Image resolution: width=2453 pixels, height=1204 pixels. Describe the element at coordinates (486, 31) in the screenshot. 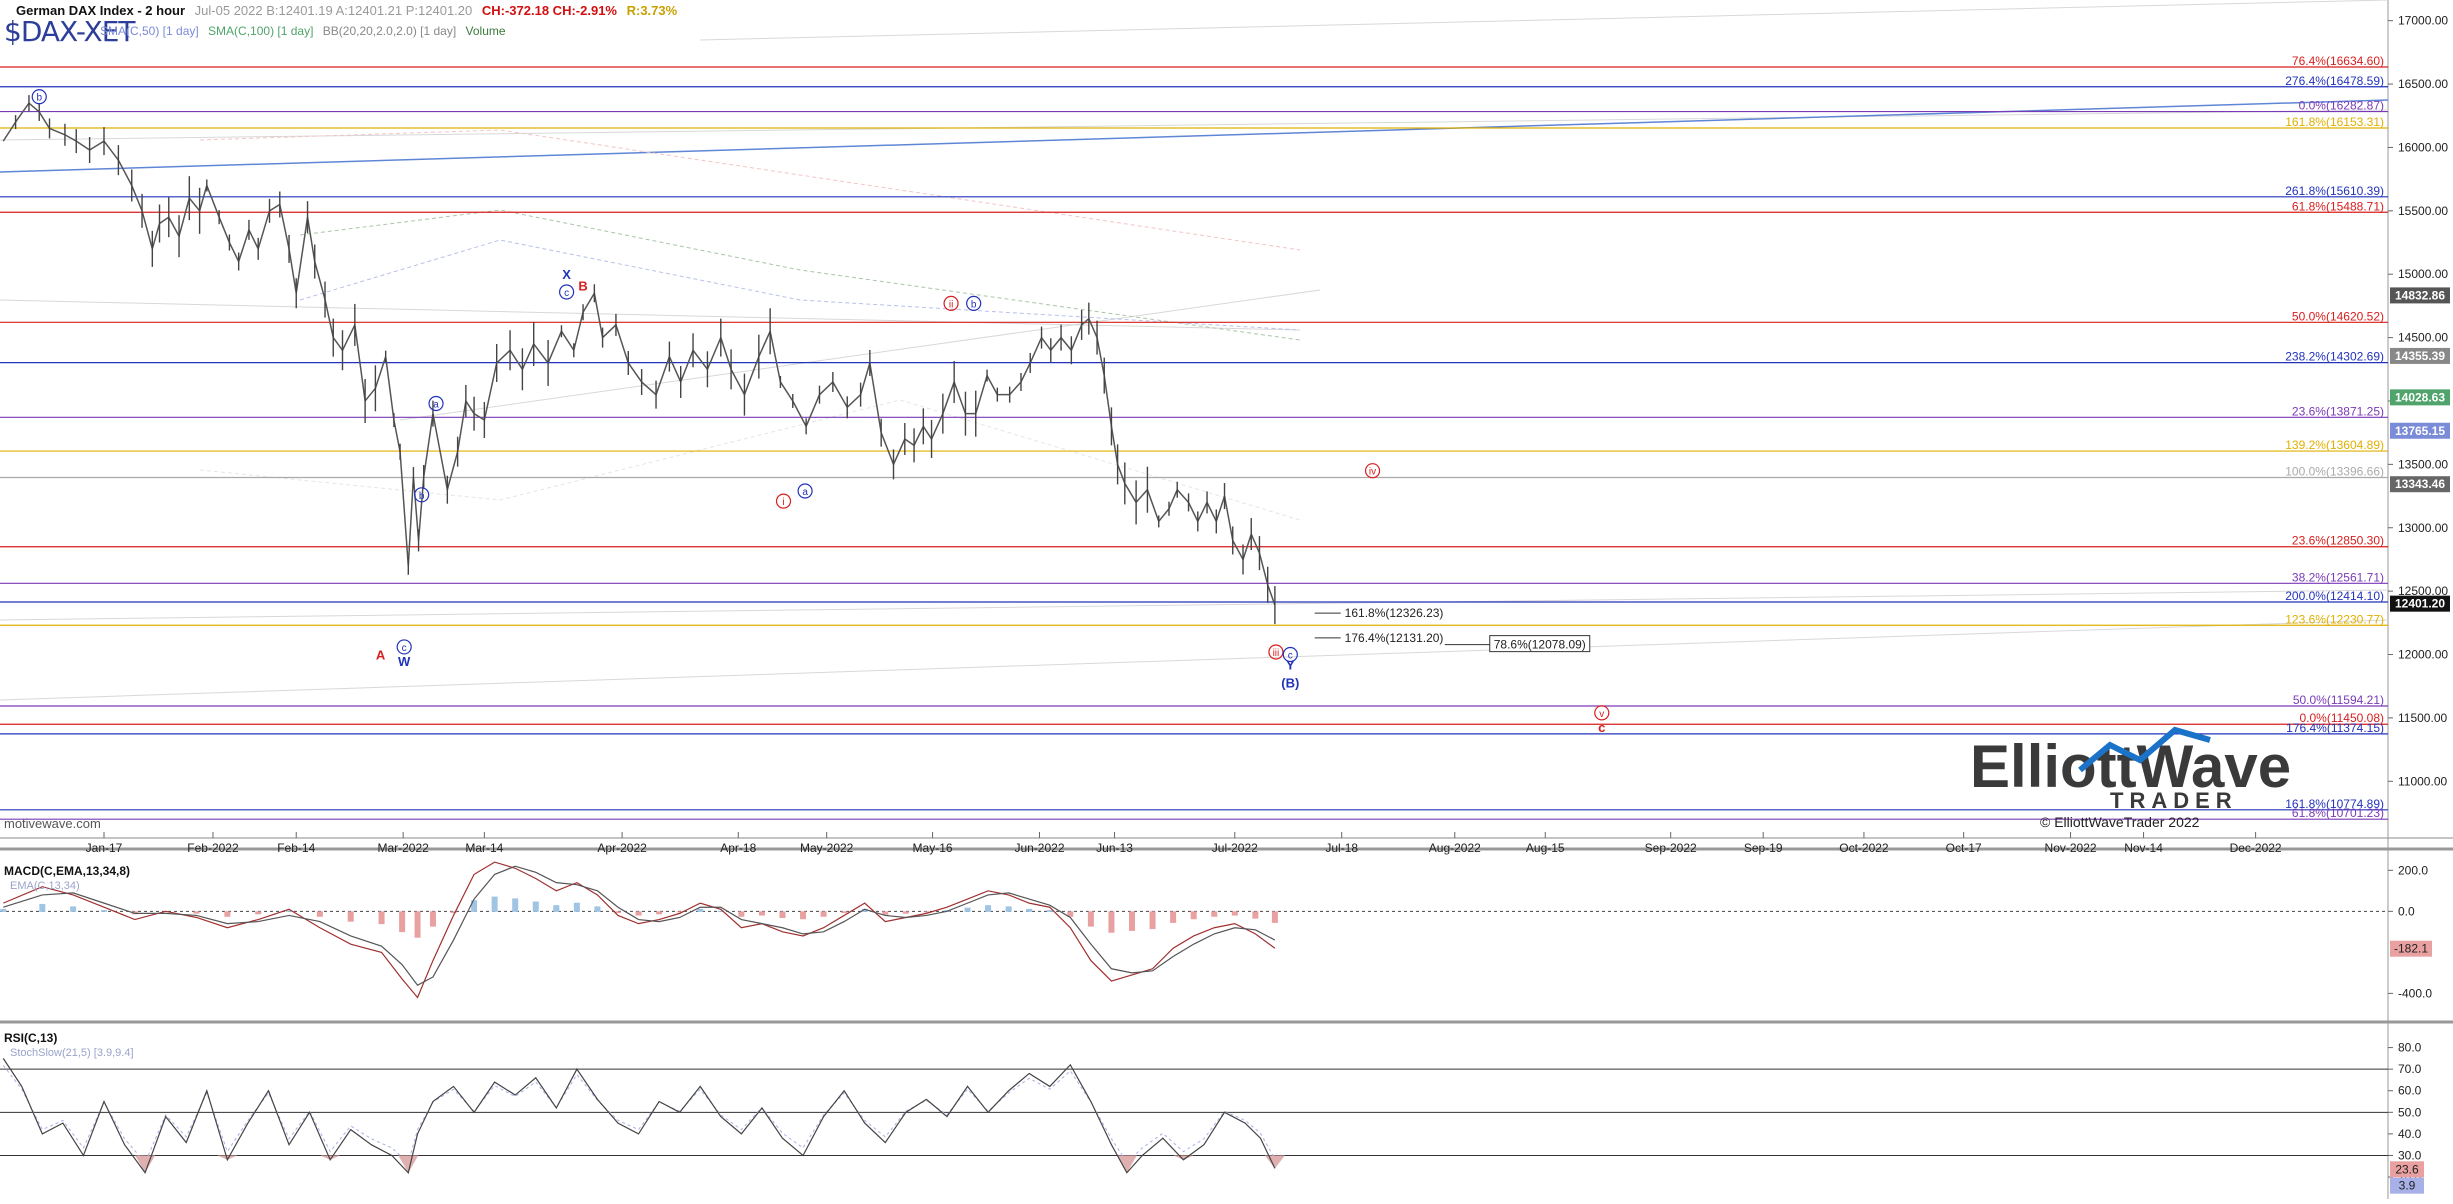

I see `study-volume: Volume` at that location.